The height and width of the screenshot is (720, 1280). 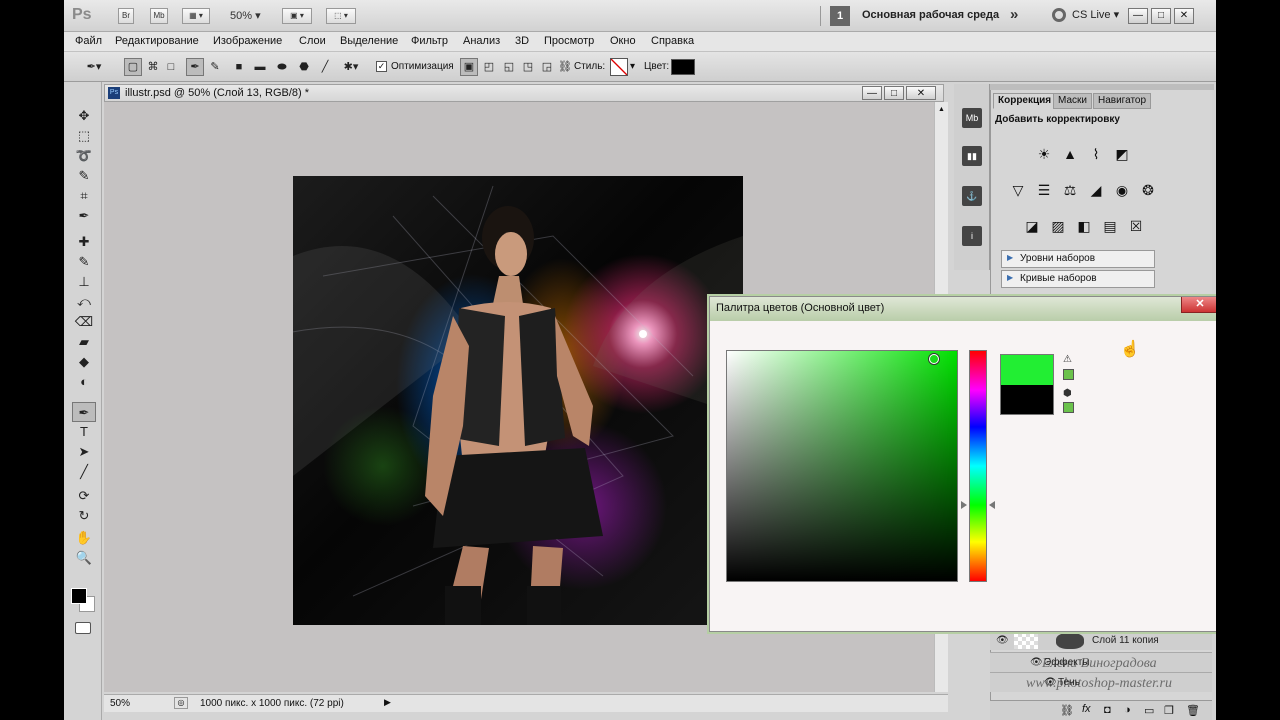 What do you see at coordinates (1070, 154) in the screenshot?
I see `levels-icon: ▲` at bounding box center [1070, 154].